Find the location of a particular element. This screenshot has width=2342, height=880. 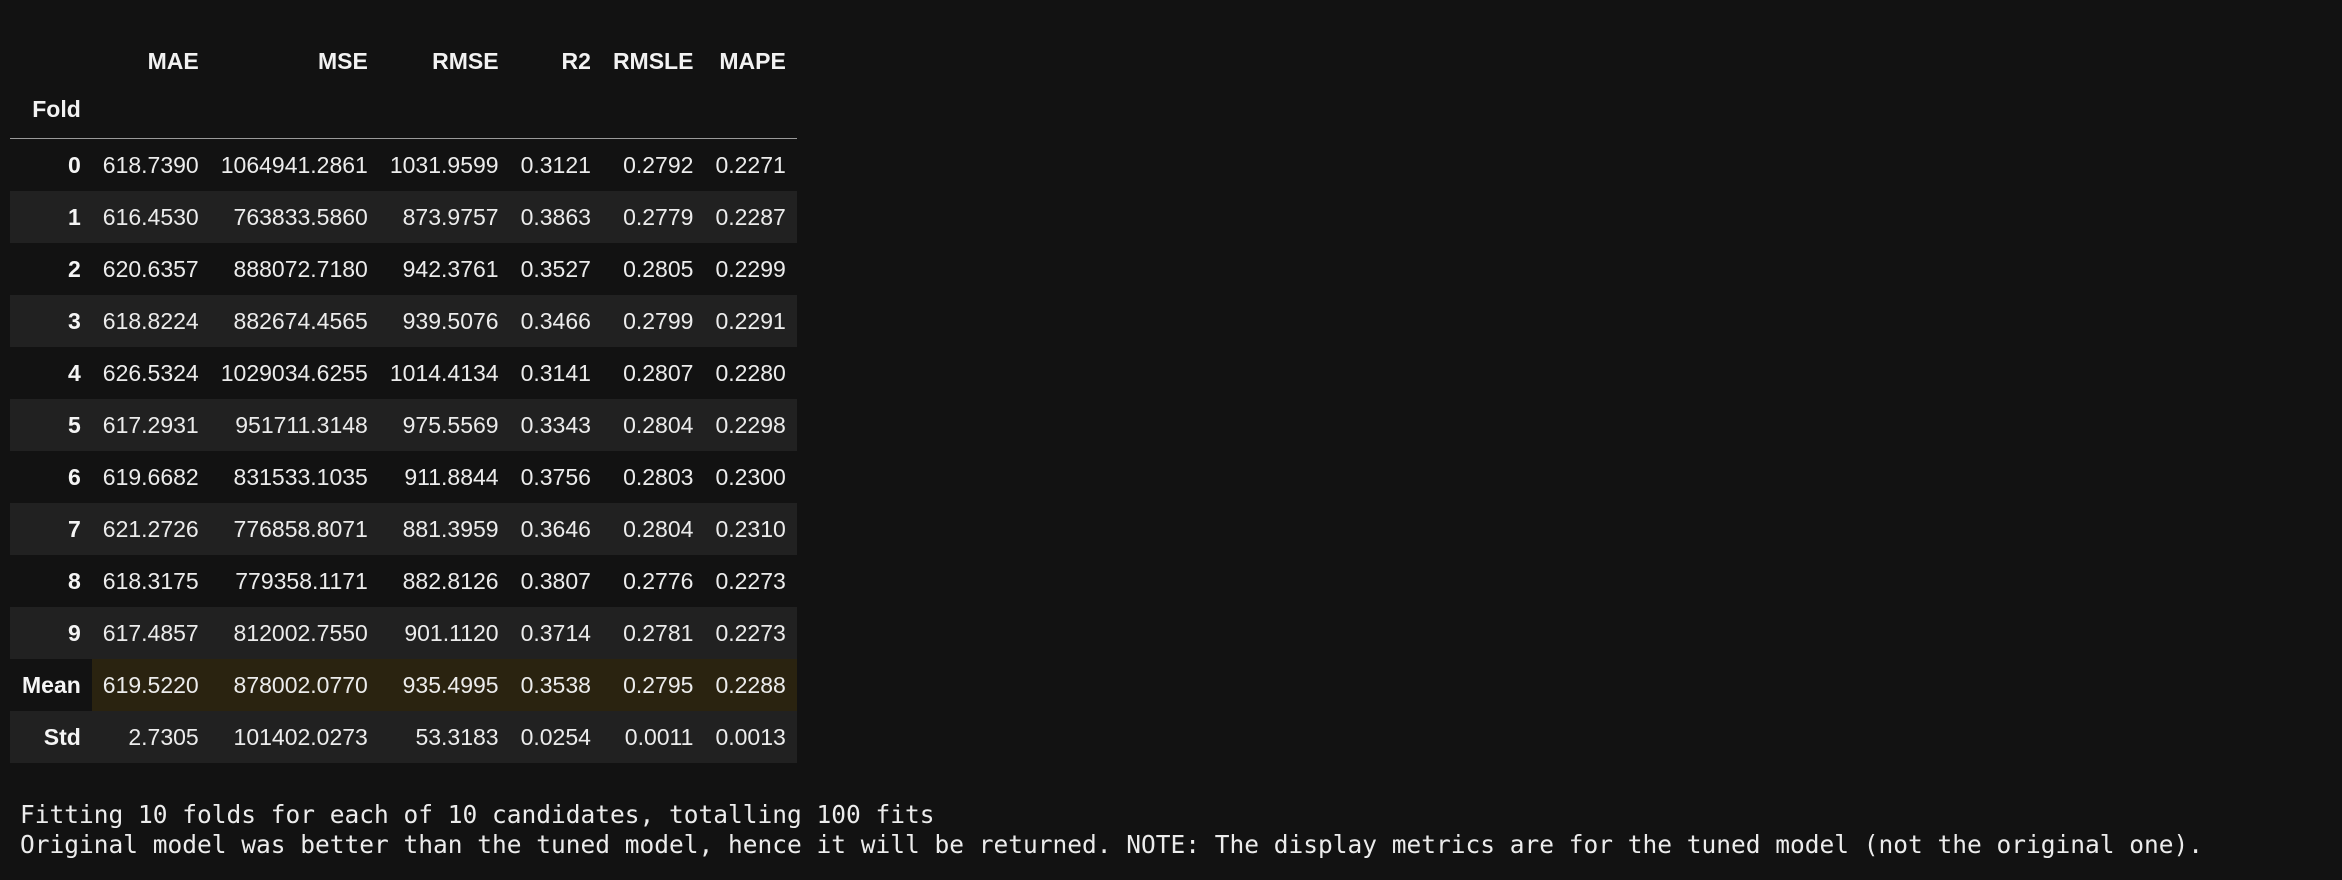

column-header-mae: MAE is located at coordinates (173, 60).